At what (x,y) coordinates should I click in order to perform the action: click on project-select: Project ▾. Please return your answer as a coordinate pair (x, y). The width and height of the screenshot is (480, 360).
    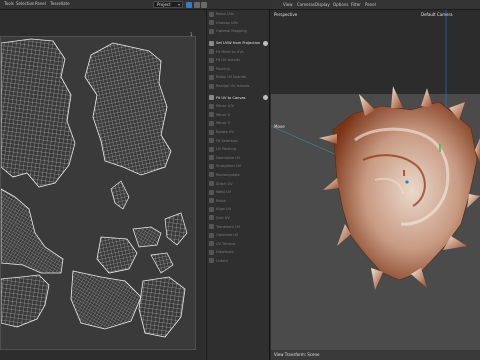
    Looking at the image, I should click on (168, 4).